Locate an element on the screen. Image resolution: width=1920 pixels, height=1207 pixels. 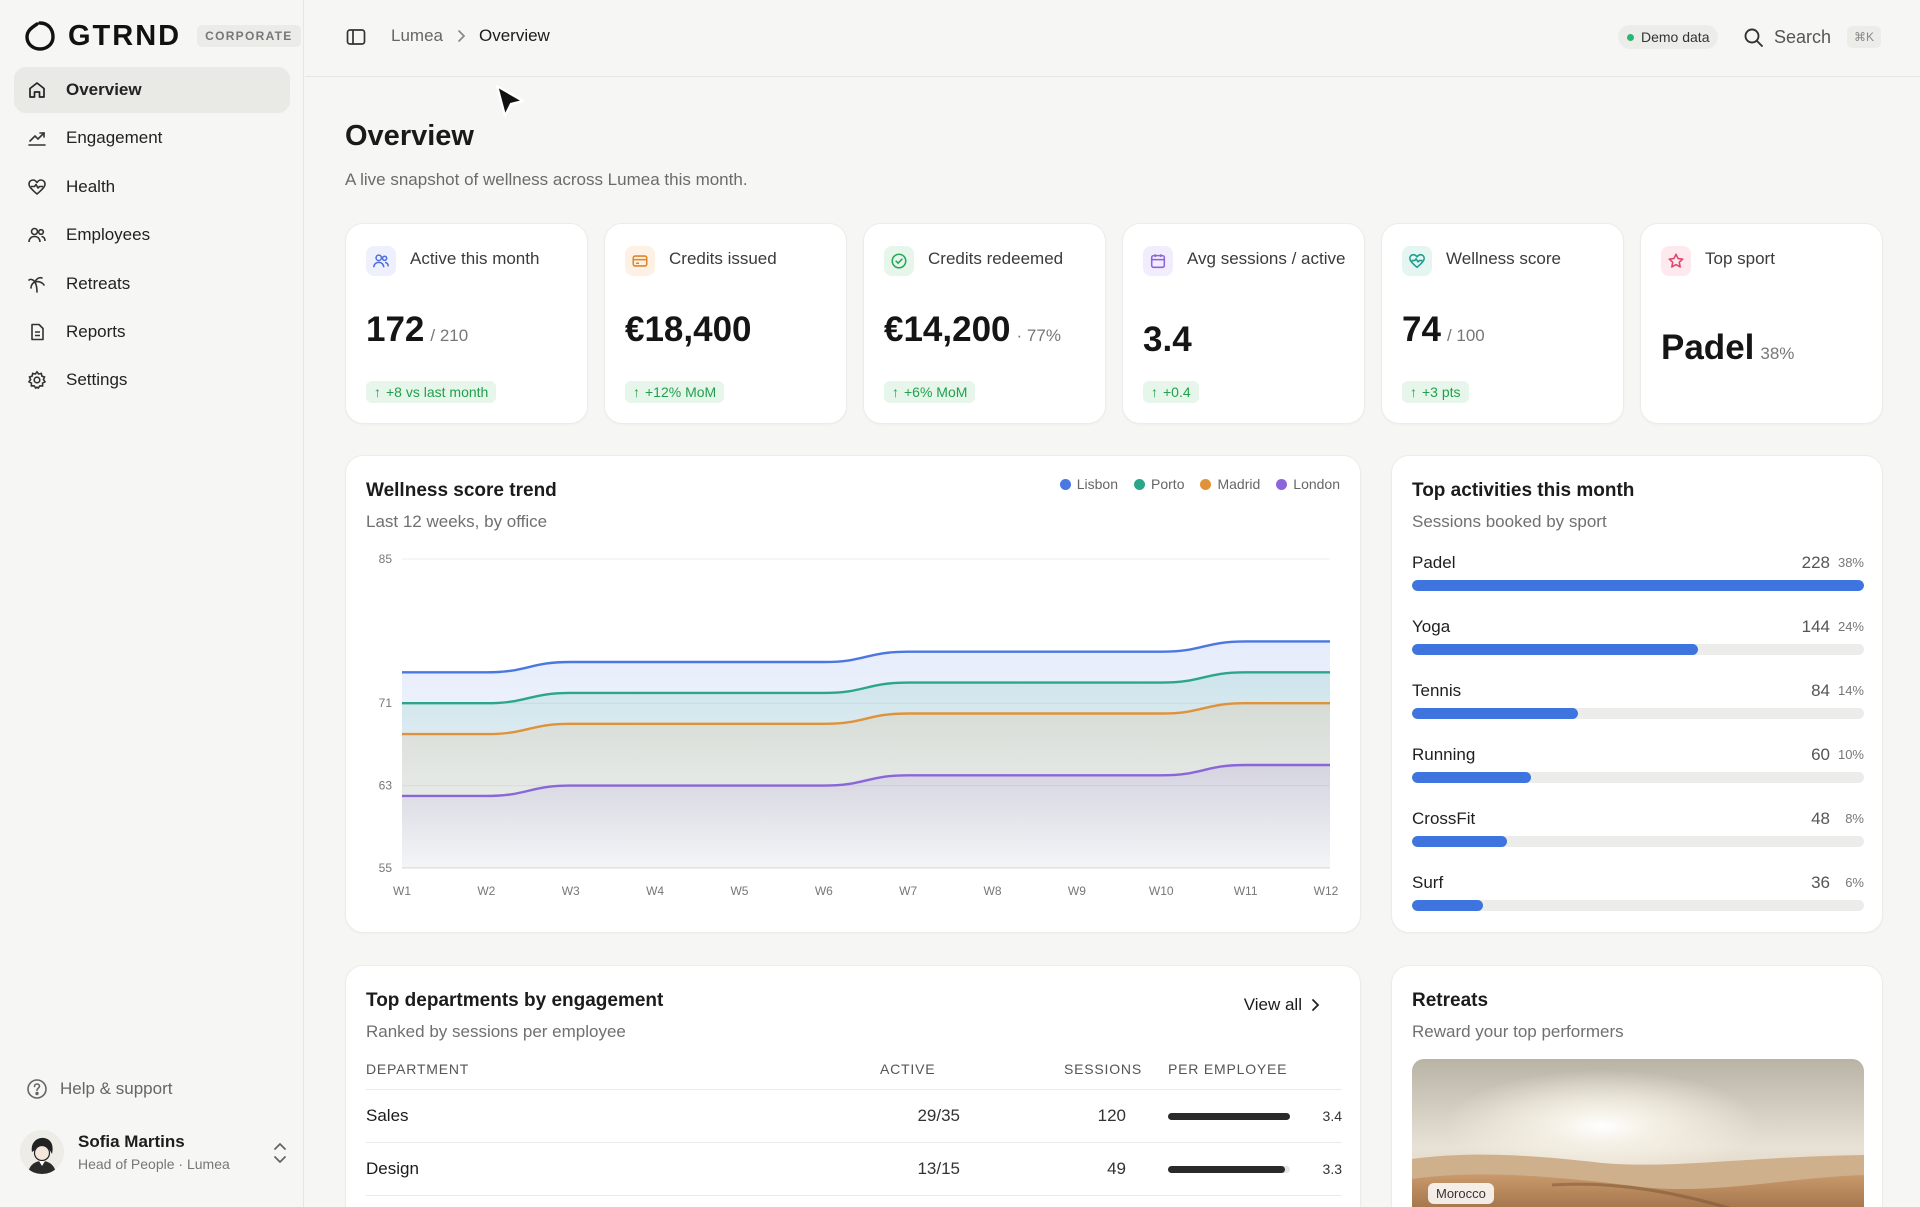
activity-count: 60 is located at coordinates (1820, 754).